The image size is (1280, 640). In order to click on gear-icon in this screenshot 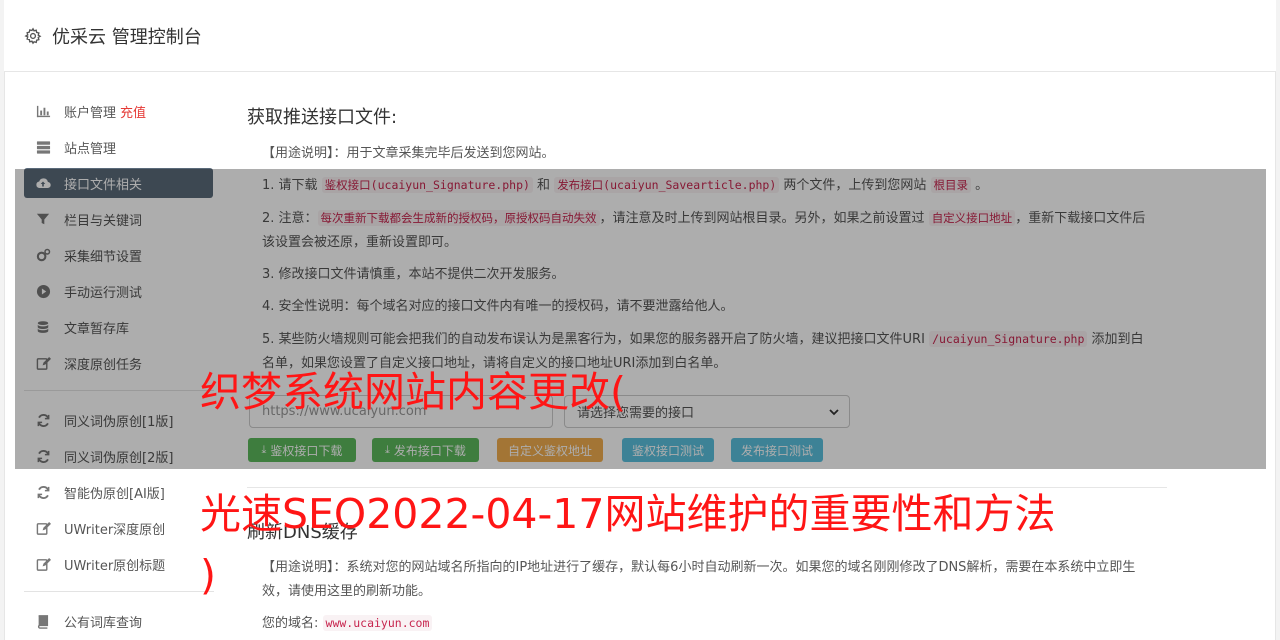, I will do `click(33, 35)`.